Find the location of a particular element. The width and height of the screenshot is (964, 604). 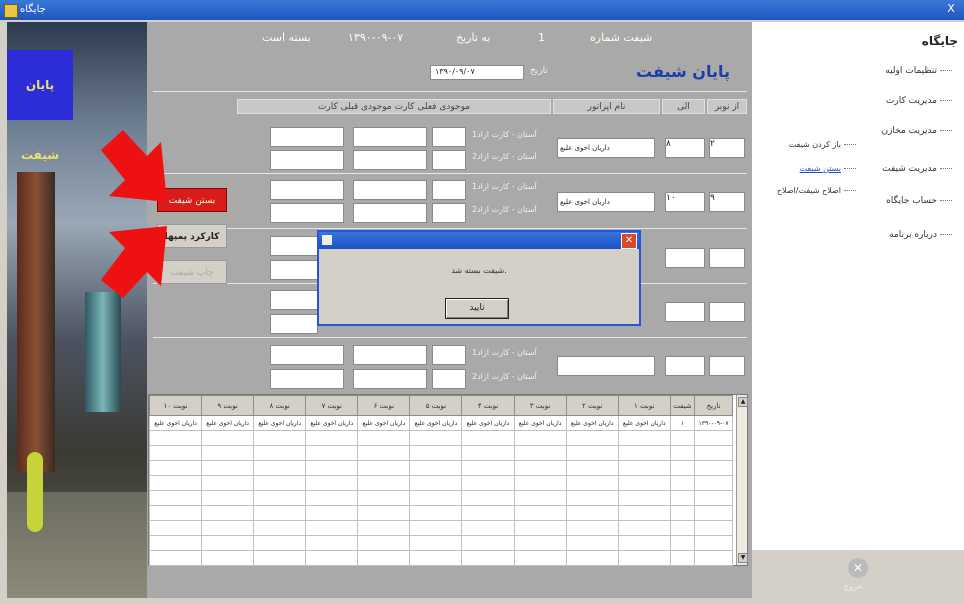

to-field-1: ۸ is located at coordinates (685, 148).